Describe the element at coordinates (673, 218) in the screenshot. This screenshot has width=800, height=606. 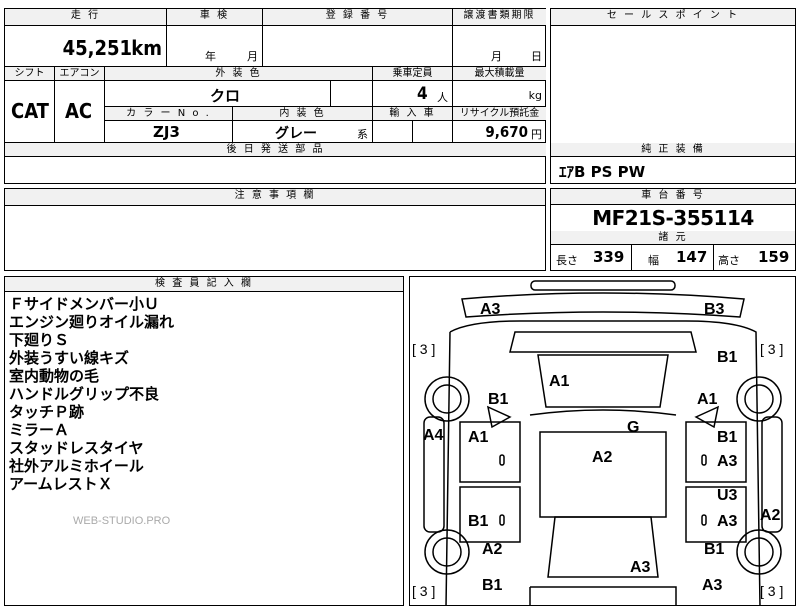
I see `chassis-value: MF21S-355114` at that location.